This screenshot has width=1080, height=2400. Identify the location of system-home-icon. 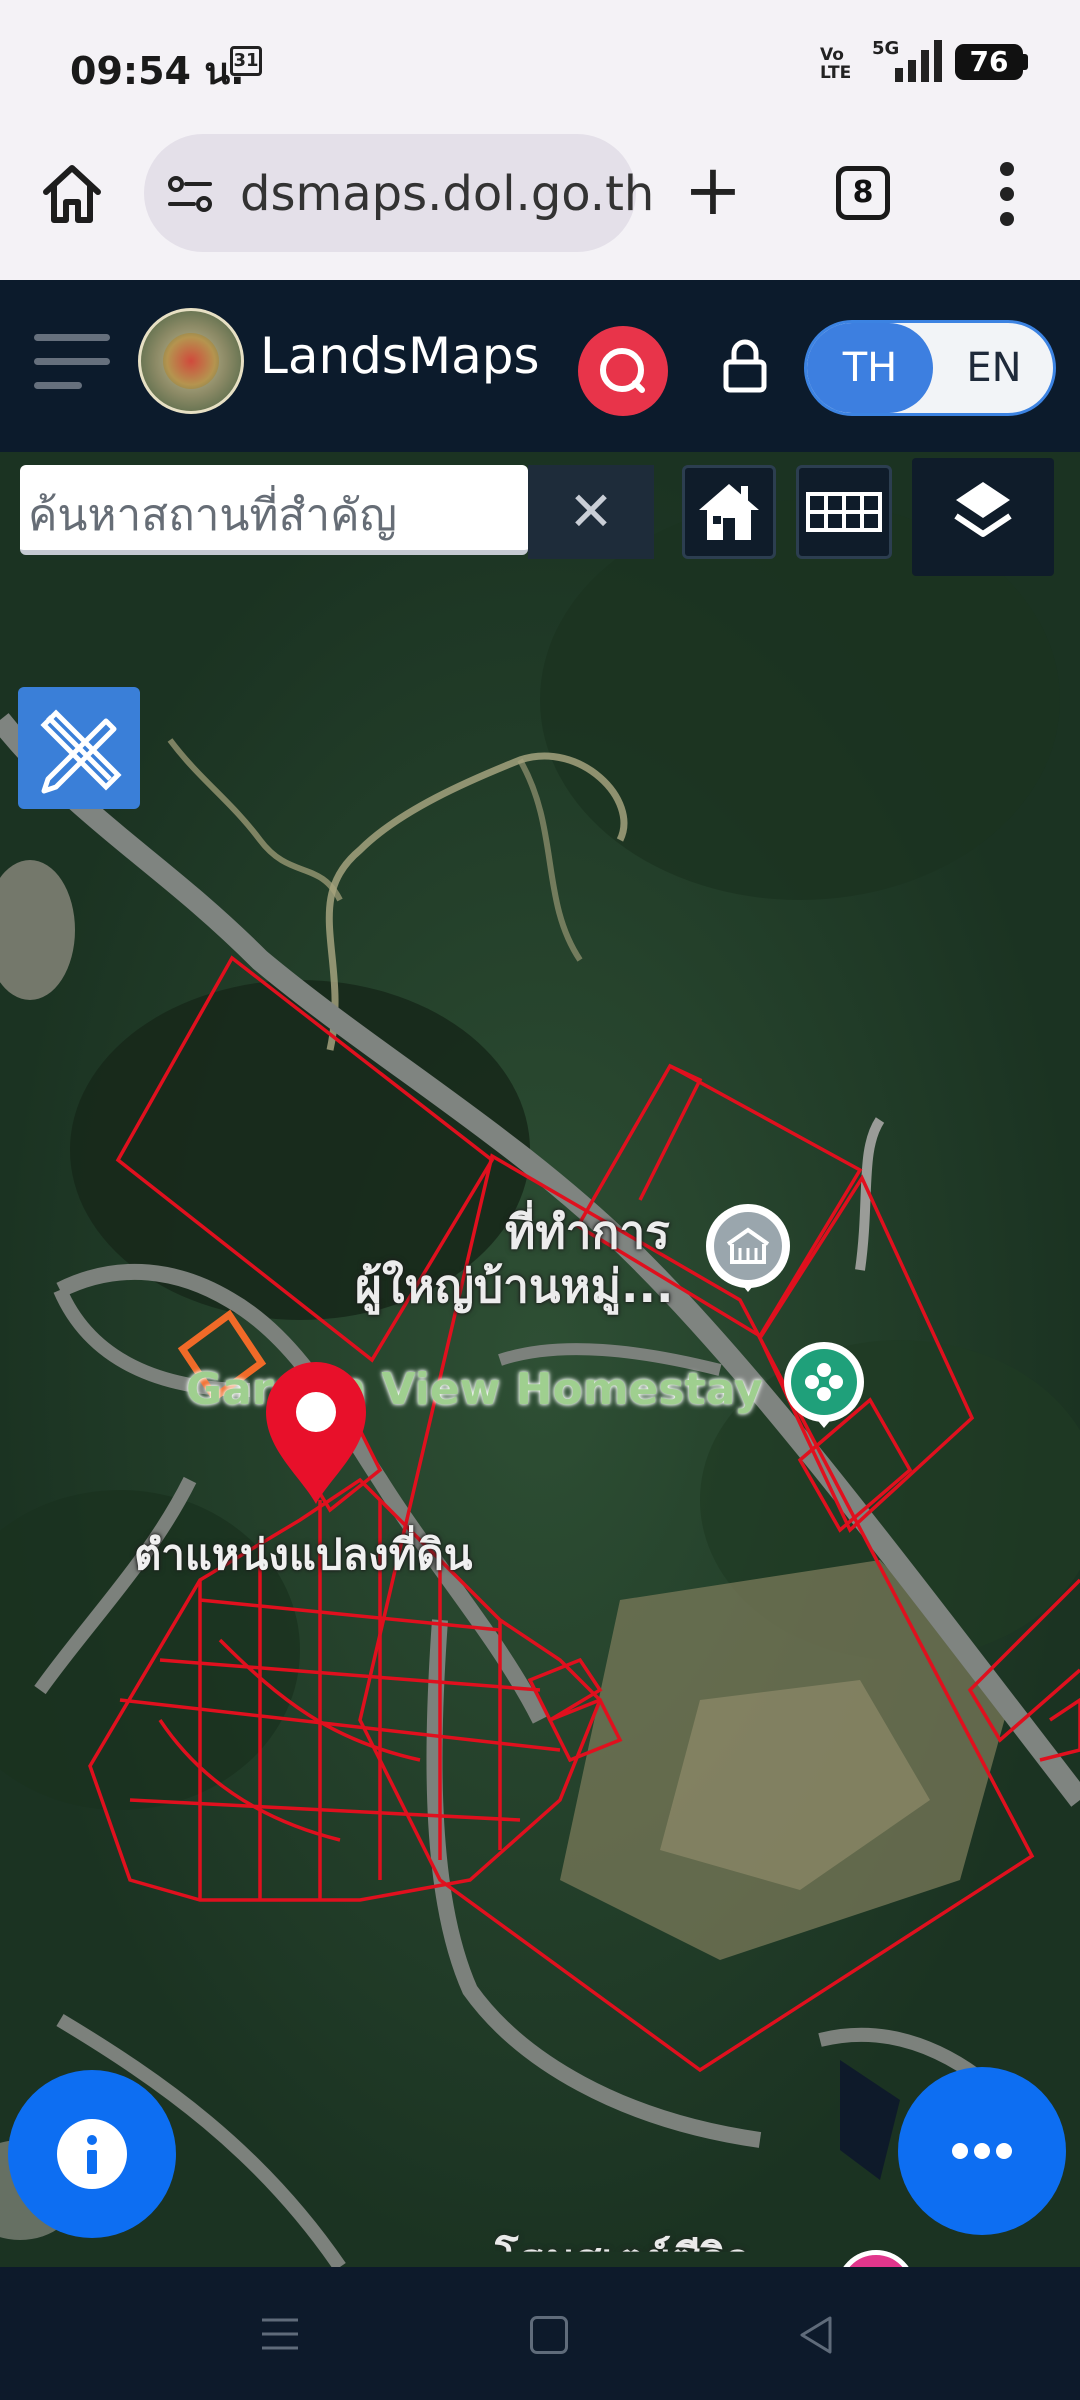
(549, 2335).